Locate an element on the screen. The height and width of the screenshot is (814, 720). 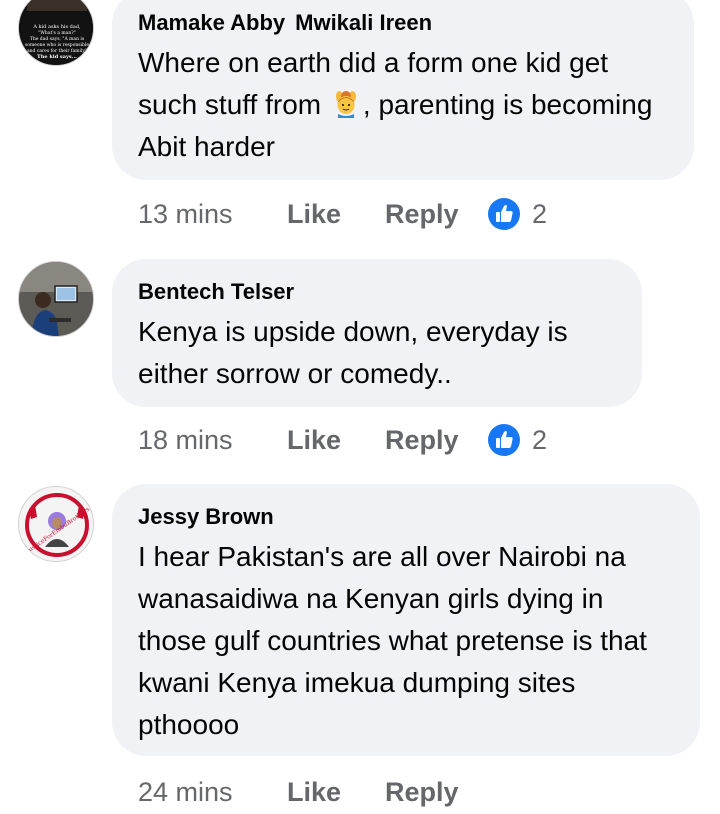
avatar-line: A kid asks his dad, is located at coordinates (56, 27).